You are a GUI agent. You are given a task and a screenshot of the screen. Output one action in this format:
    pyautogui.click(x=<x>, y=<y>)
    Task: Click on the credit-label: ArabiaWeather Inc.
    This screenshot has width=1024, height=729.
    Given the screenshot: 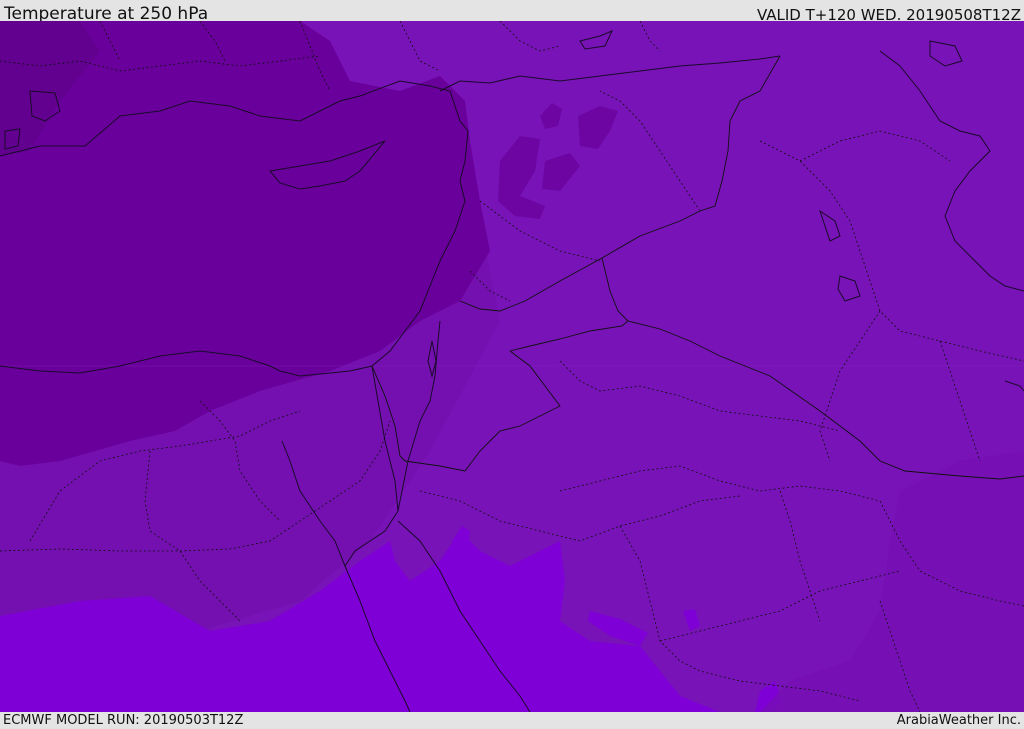 What is the action you would take?
    pyautogui.click(x=958, y=720)
    